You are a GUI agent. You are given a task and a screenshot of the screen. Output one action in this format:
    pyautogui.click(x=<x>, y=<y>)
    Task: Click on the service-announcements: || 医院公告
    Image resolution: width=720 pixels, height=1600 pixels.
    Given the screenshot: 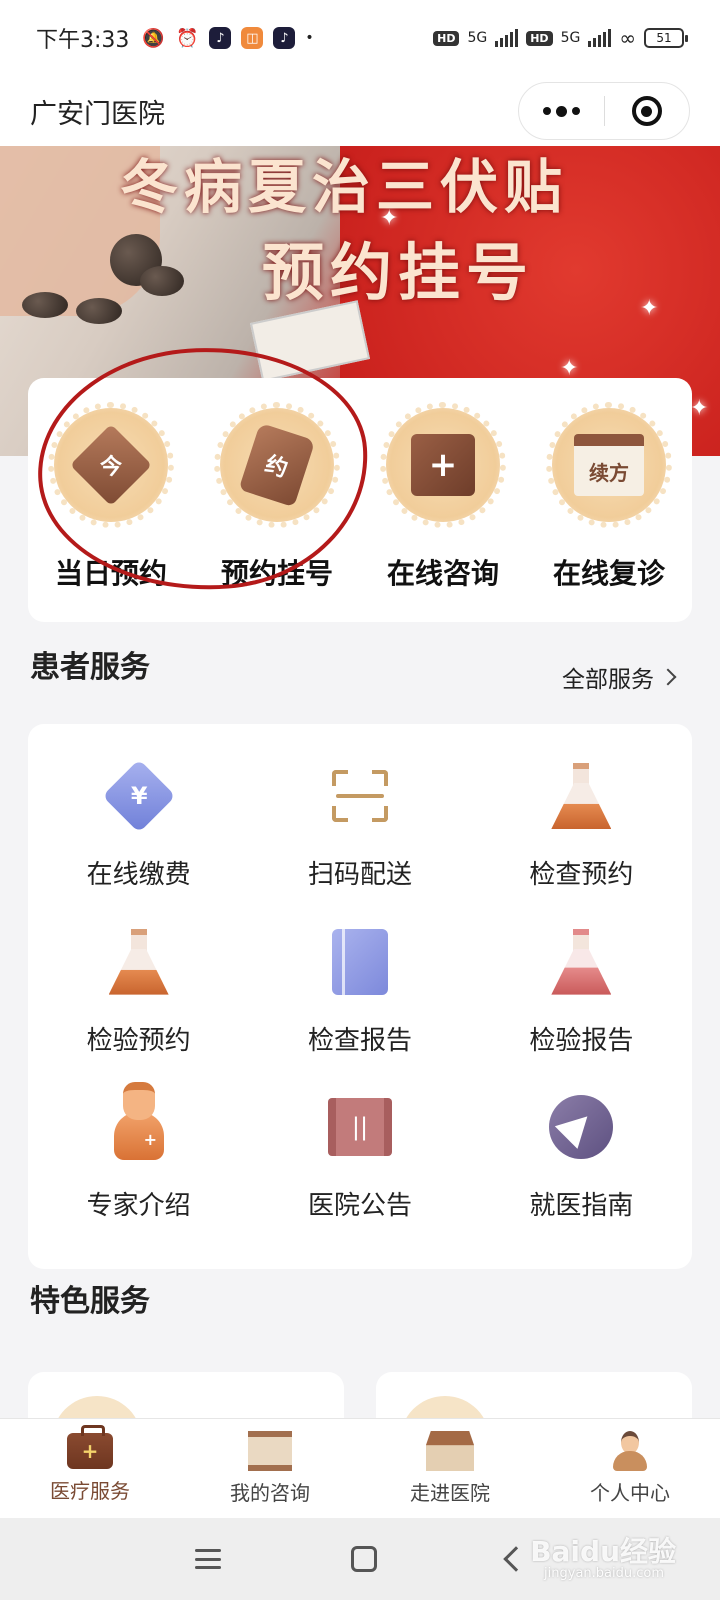 What is the action you would take?
    pyautogui.click(x=359, y=1166)
    